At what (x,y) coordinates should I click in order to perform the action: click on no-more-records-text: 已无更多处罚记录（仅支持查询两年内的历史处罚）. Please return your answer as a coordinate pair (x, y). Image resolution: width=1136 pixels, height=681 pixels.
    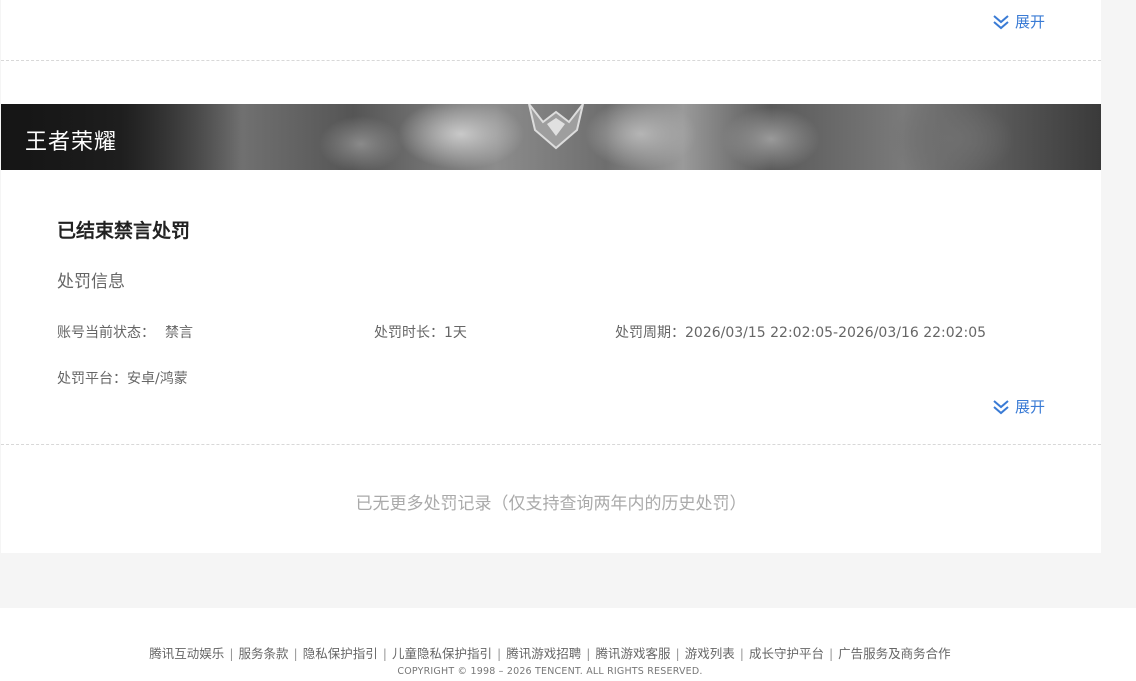
    Looking at the image, I should click on (551, 504).